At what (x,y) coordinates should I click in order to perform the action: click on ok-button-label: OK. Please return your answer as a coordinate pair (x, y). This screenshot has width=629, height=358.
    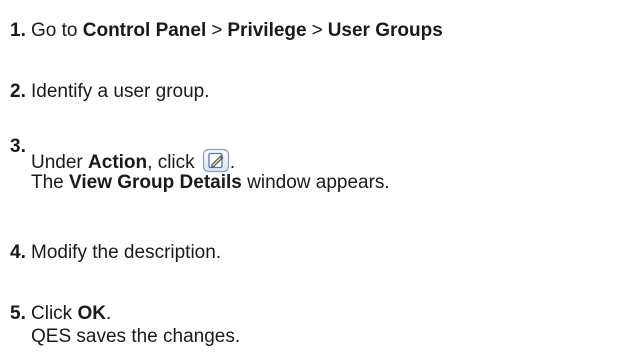
    Looking at the image, I should click on (91, 313).